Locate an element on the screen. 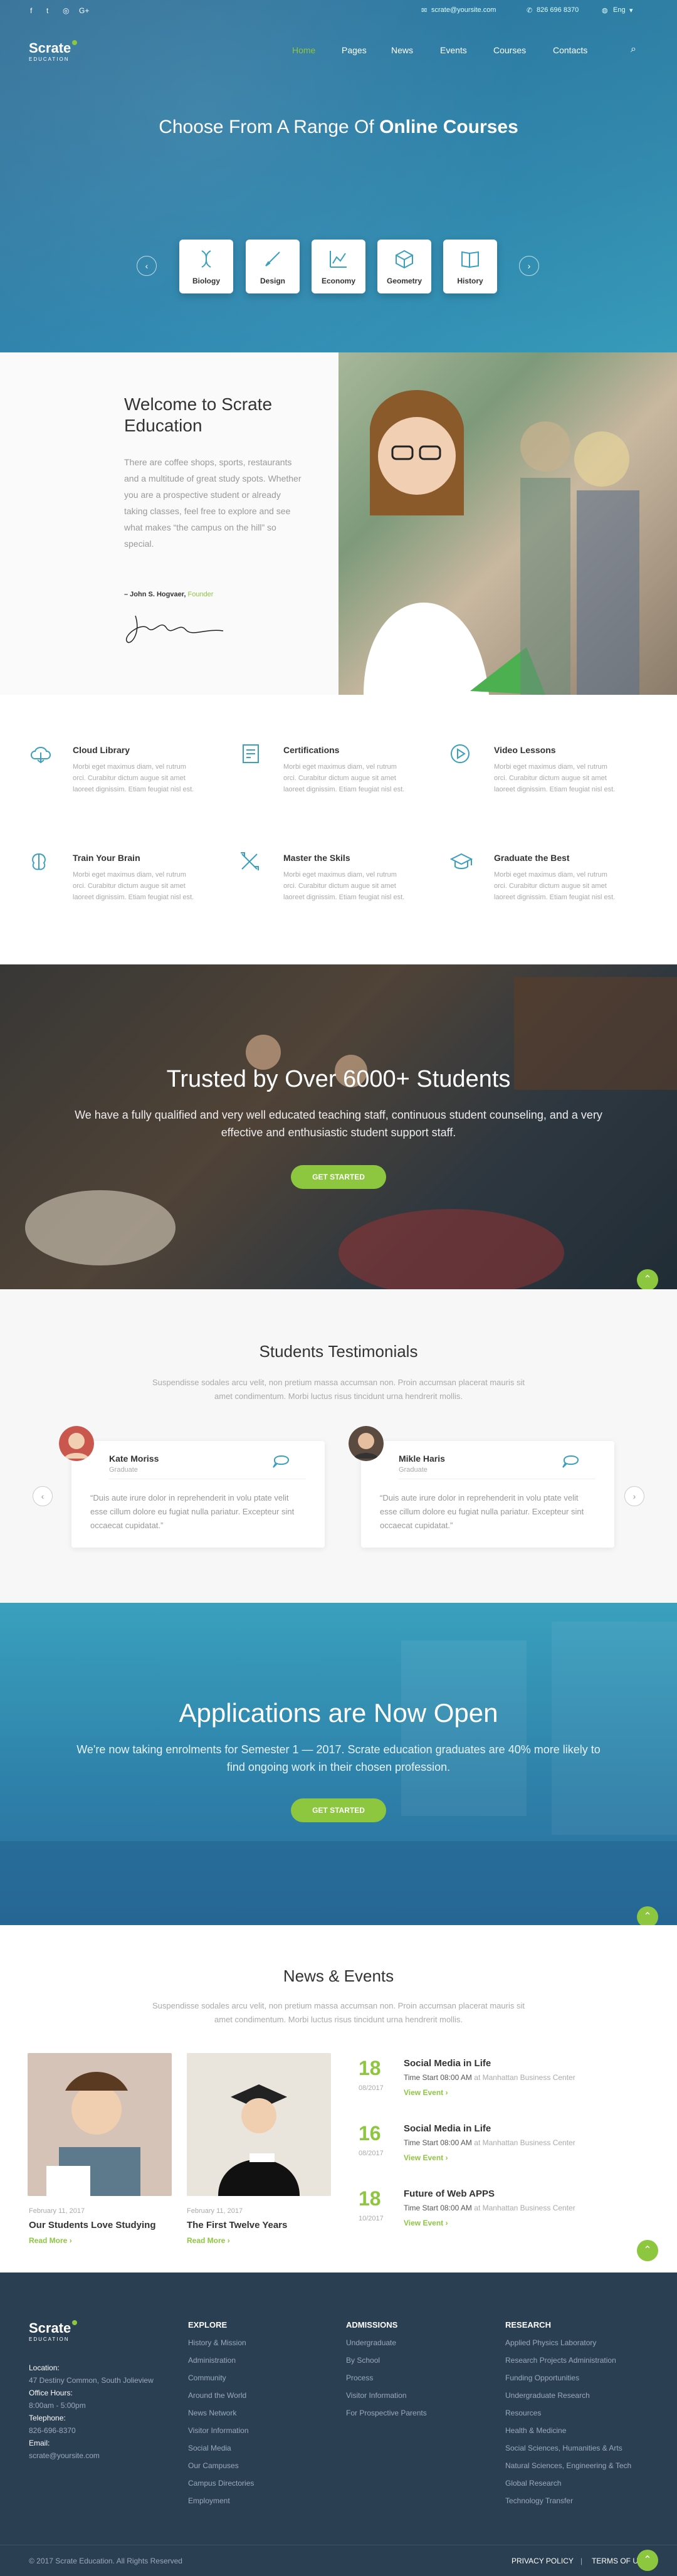 The width and height of the screenshot is (677, 2576). news-title-link: The First Twelve Years is located at coordinates (237, 2225).